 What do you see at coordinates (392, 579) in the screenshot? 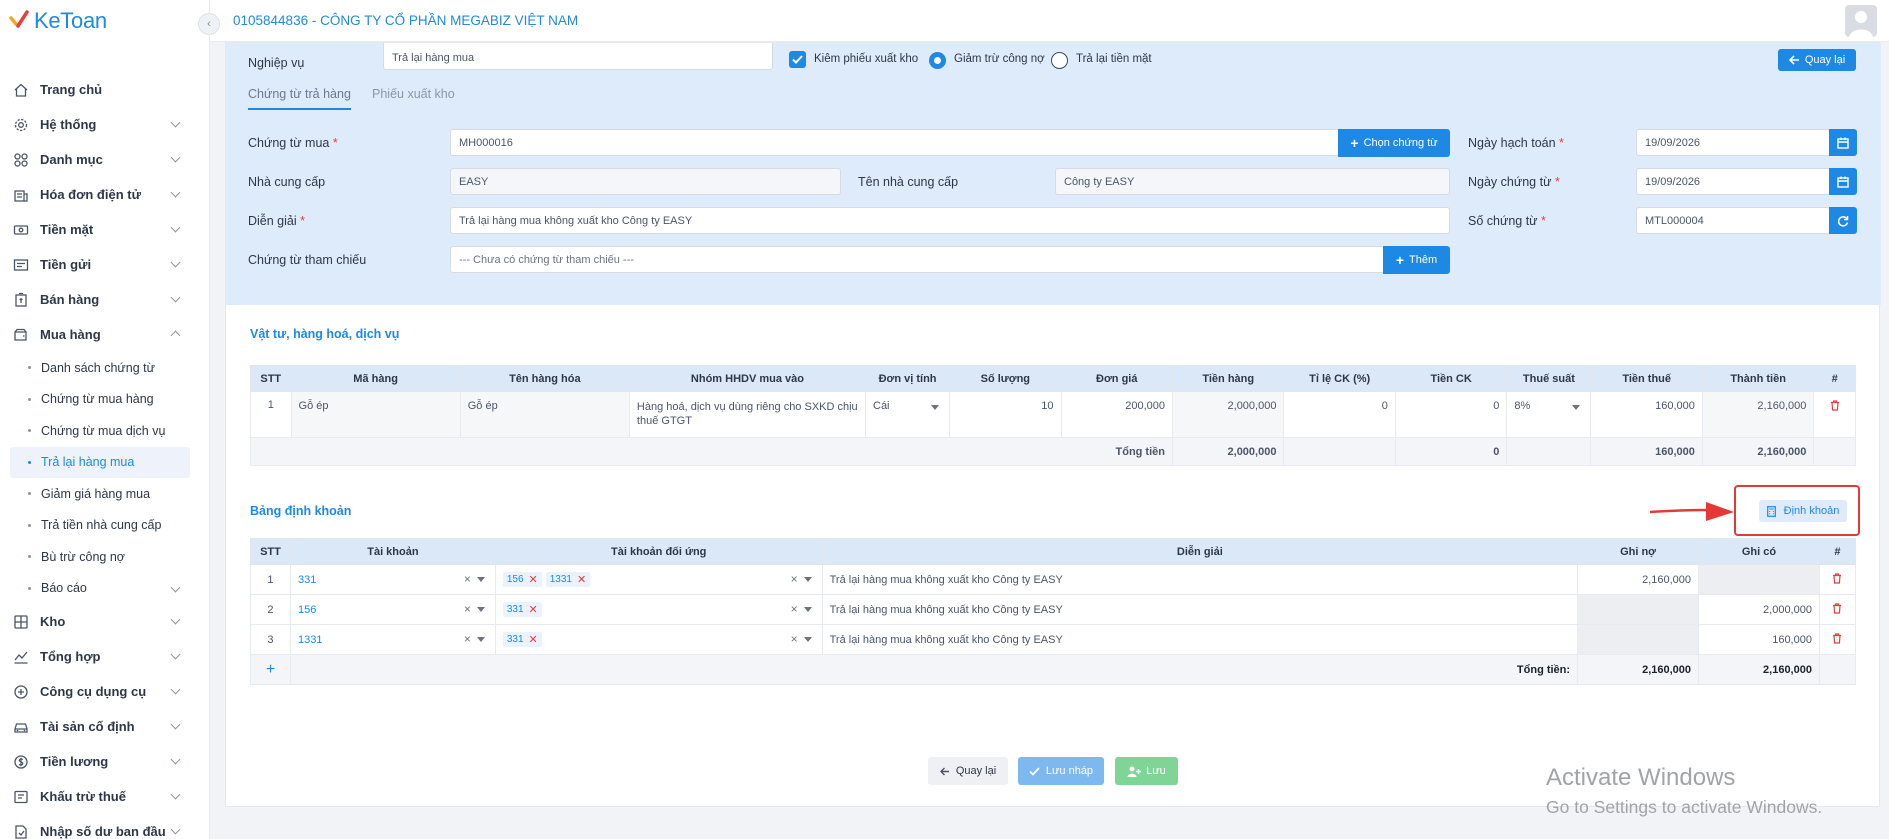
I see `entry-tai-khoan-select: 331 ×` at bounding box center [392, 579].